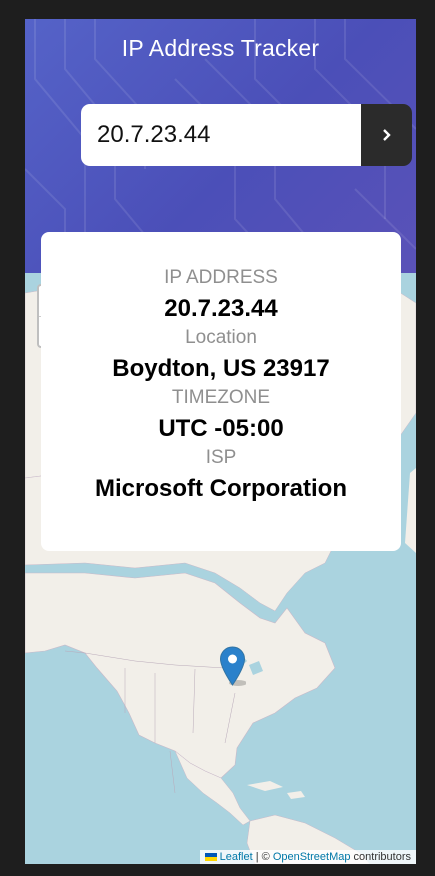 This screenshot has height=876, width=435. I want to click on search-submit-button, so click(386, 135).